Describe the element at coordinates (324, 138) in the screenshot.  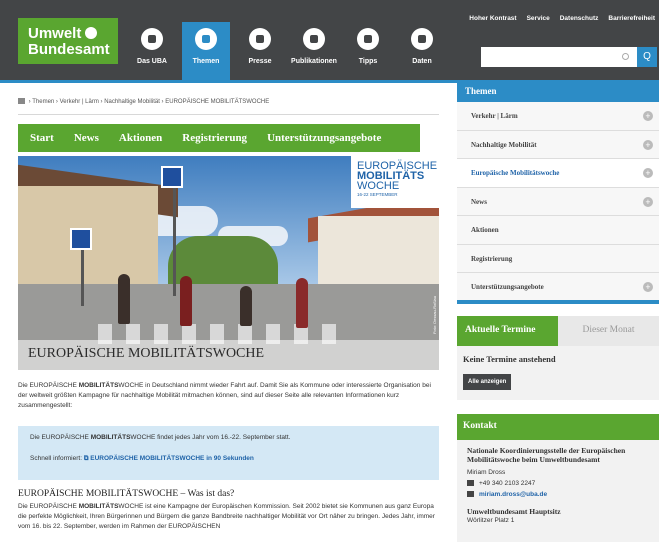
I see `tab-unterstuetzungsangebote: Unterstützungsangebote` at that location.